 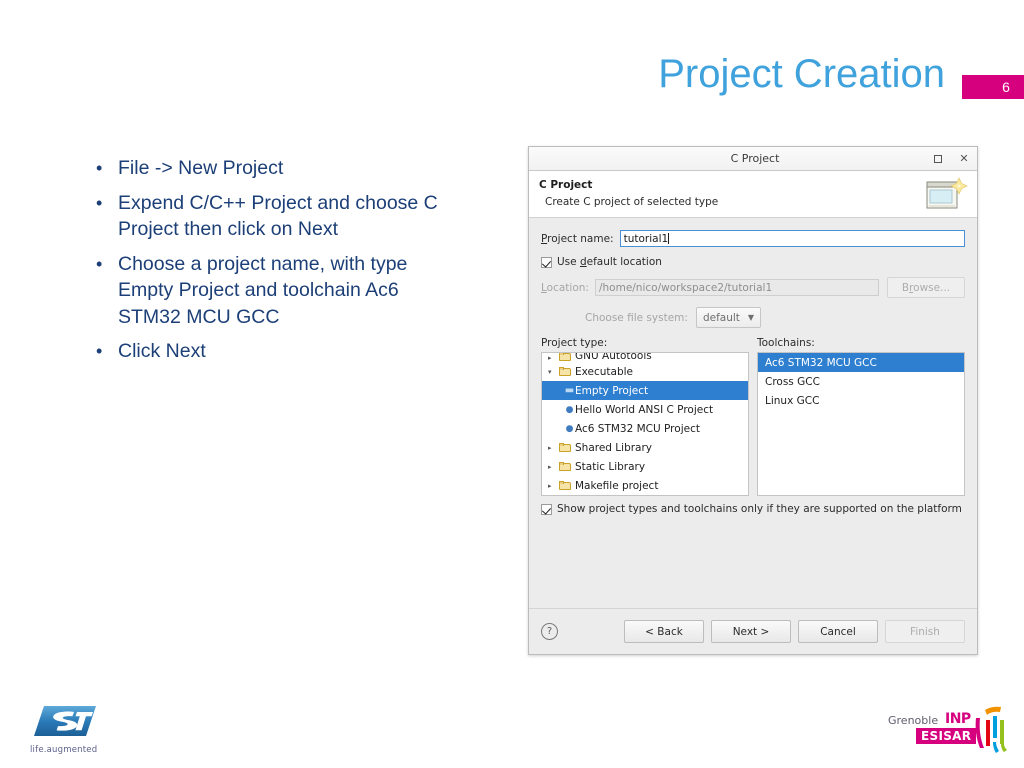 I want to click on dialog-titlebar: C Project ✕, so click(x=753, y=159).